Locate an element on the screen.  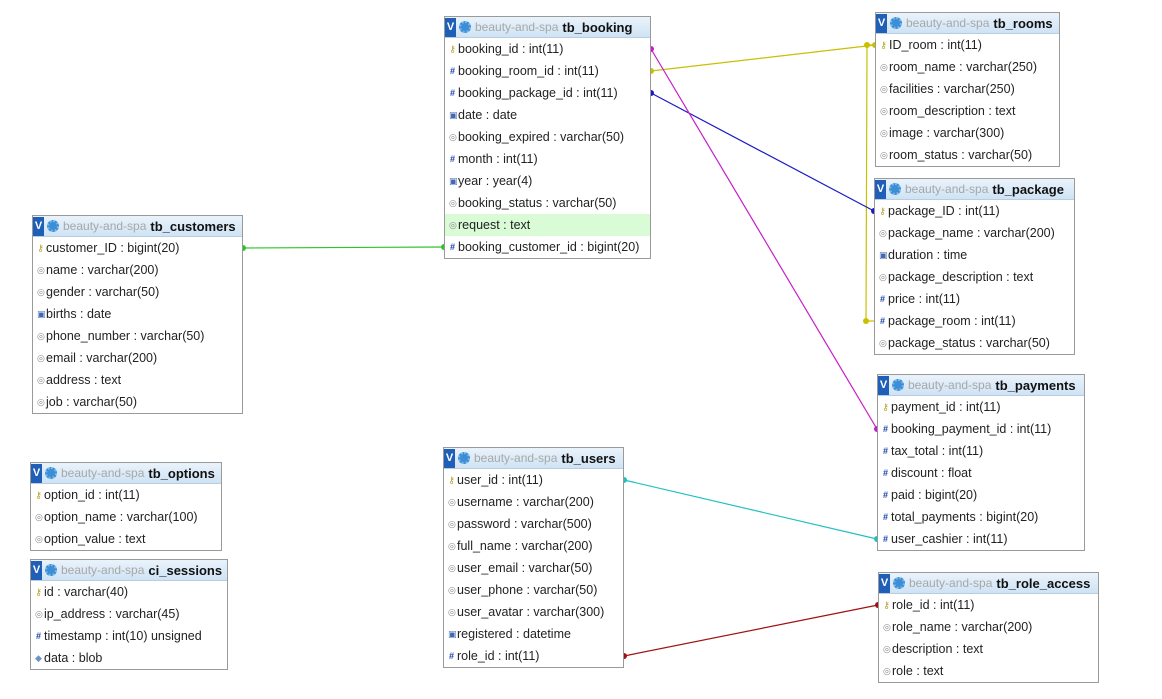
column-row: ◎ image : varchar(300) is located at coordinates (967, 133).